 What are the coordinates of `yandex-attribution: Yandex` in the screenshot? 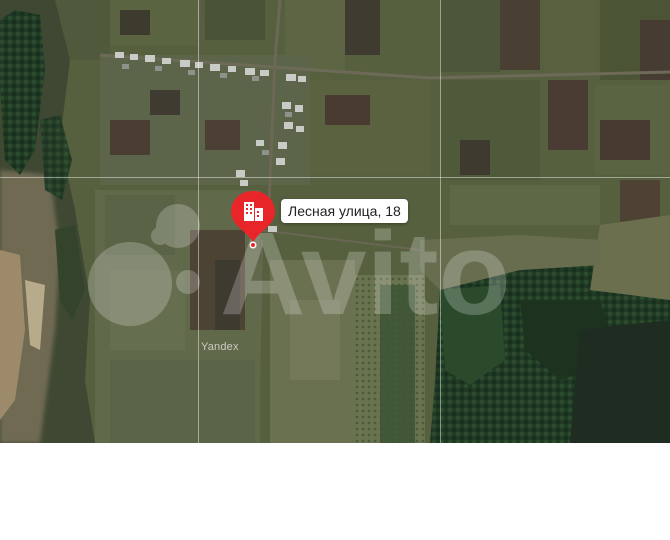 It's located at (220, 347).